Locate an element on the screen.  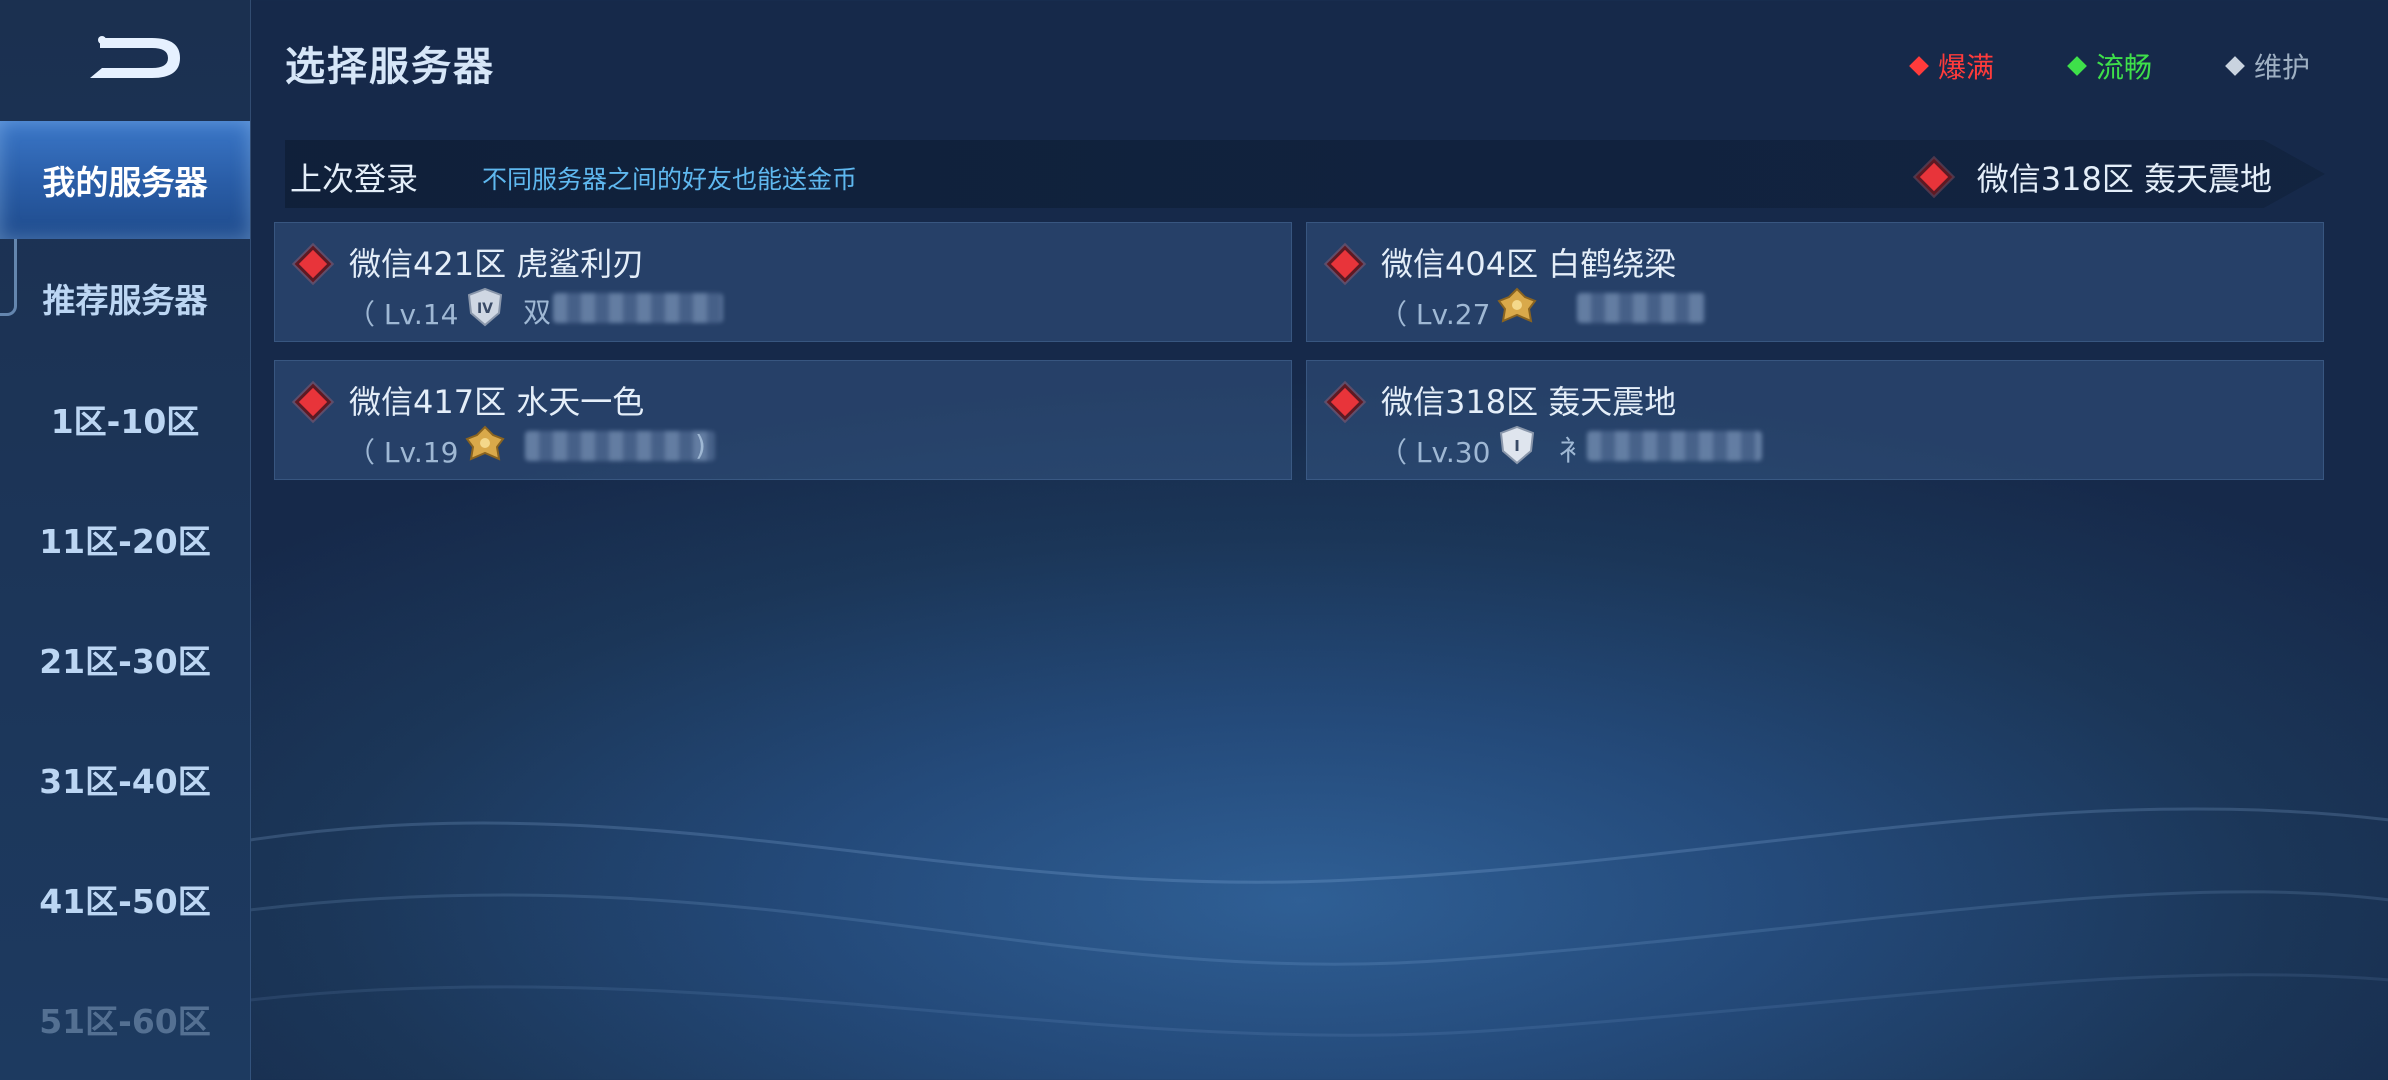
player-level: （ Lv.27 is located at coordinates (1435, 314).